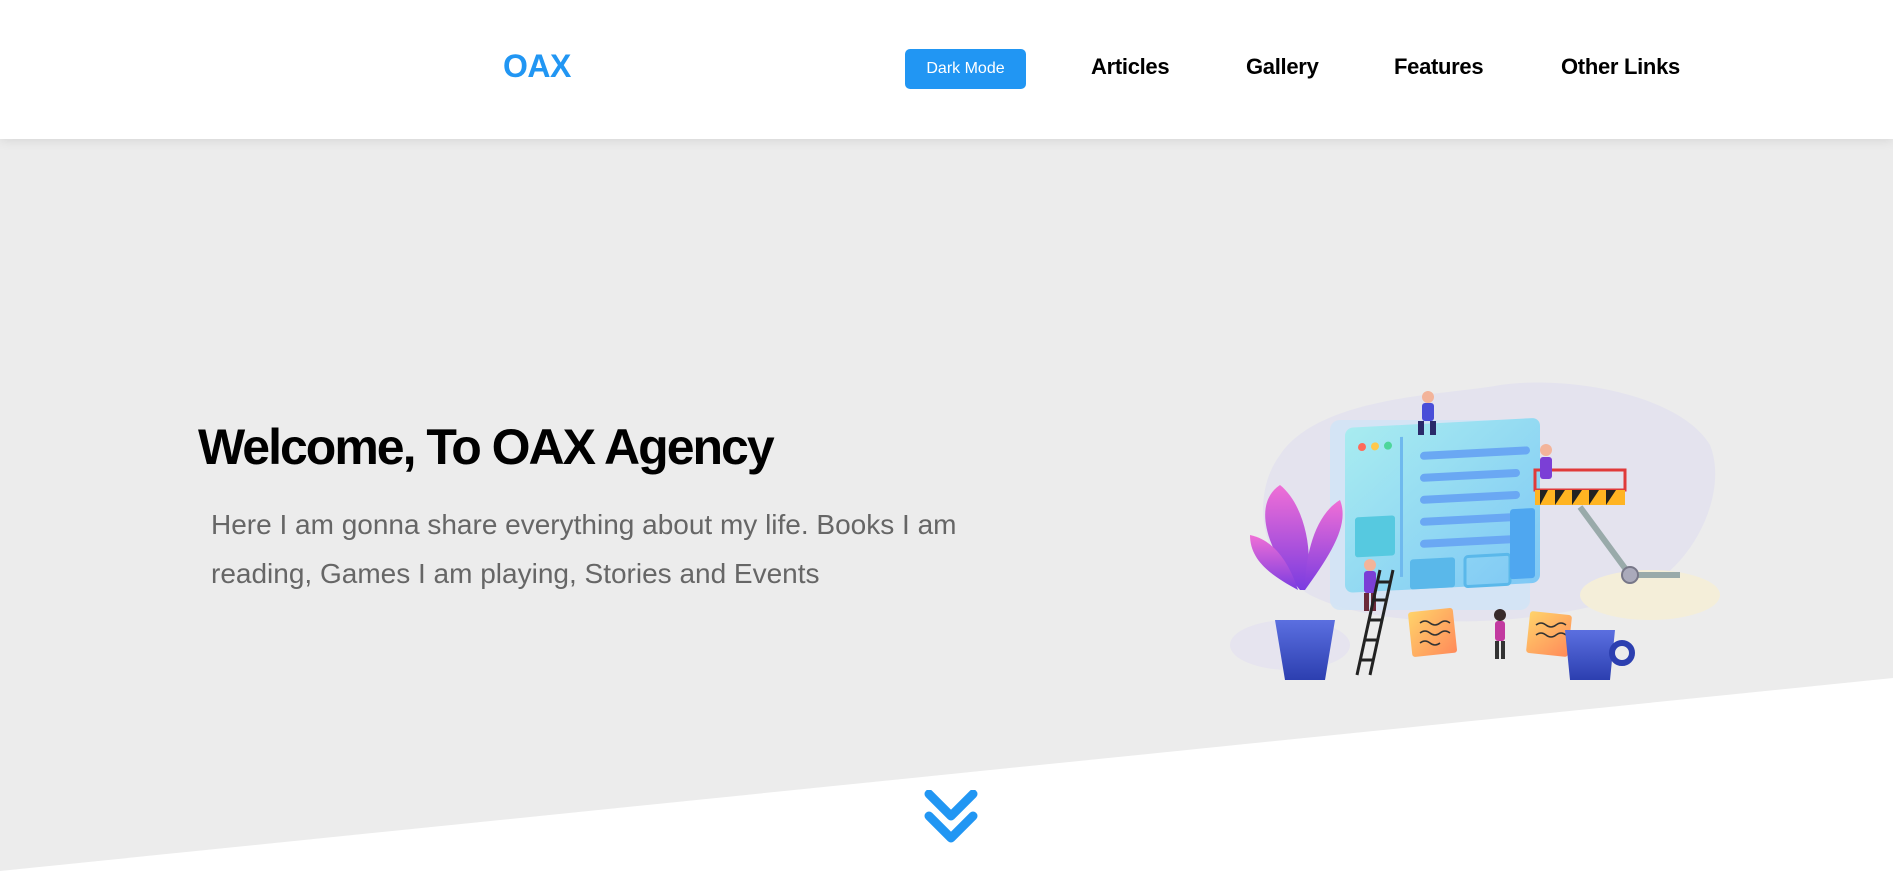 This screenshot has width=1893, height=871. I want to click on hero-title: Welcome, To OAX Agency, so click(486, 447).